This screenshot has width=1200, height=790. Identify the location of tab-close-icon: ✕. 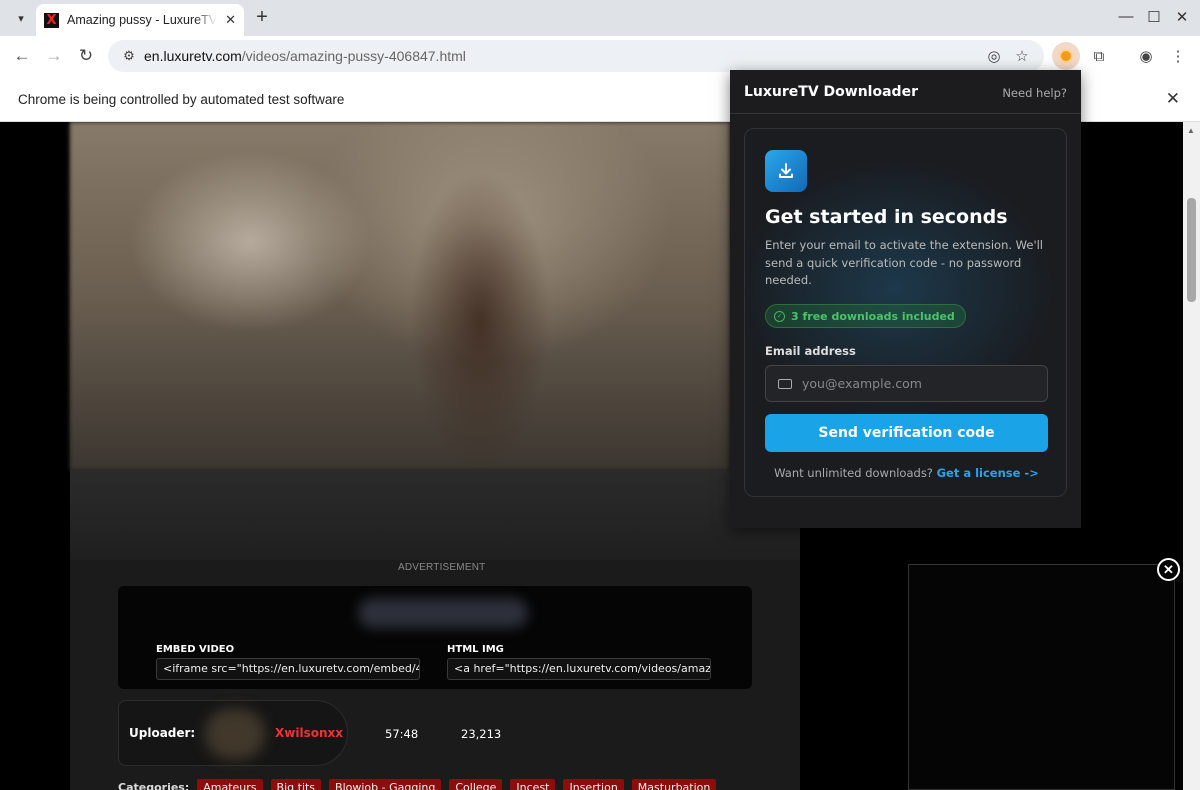
(230, 20).